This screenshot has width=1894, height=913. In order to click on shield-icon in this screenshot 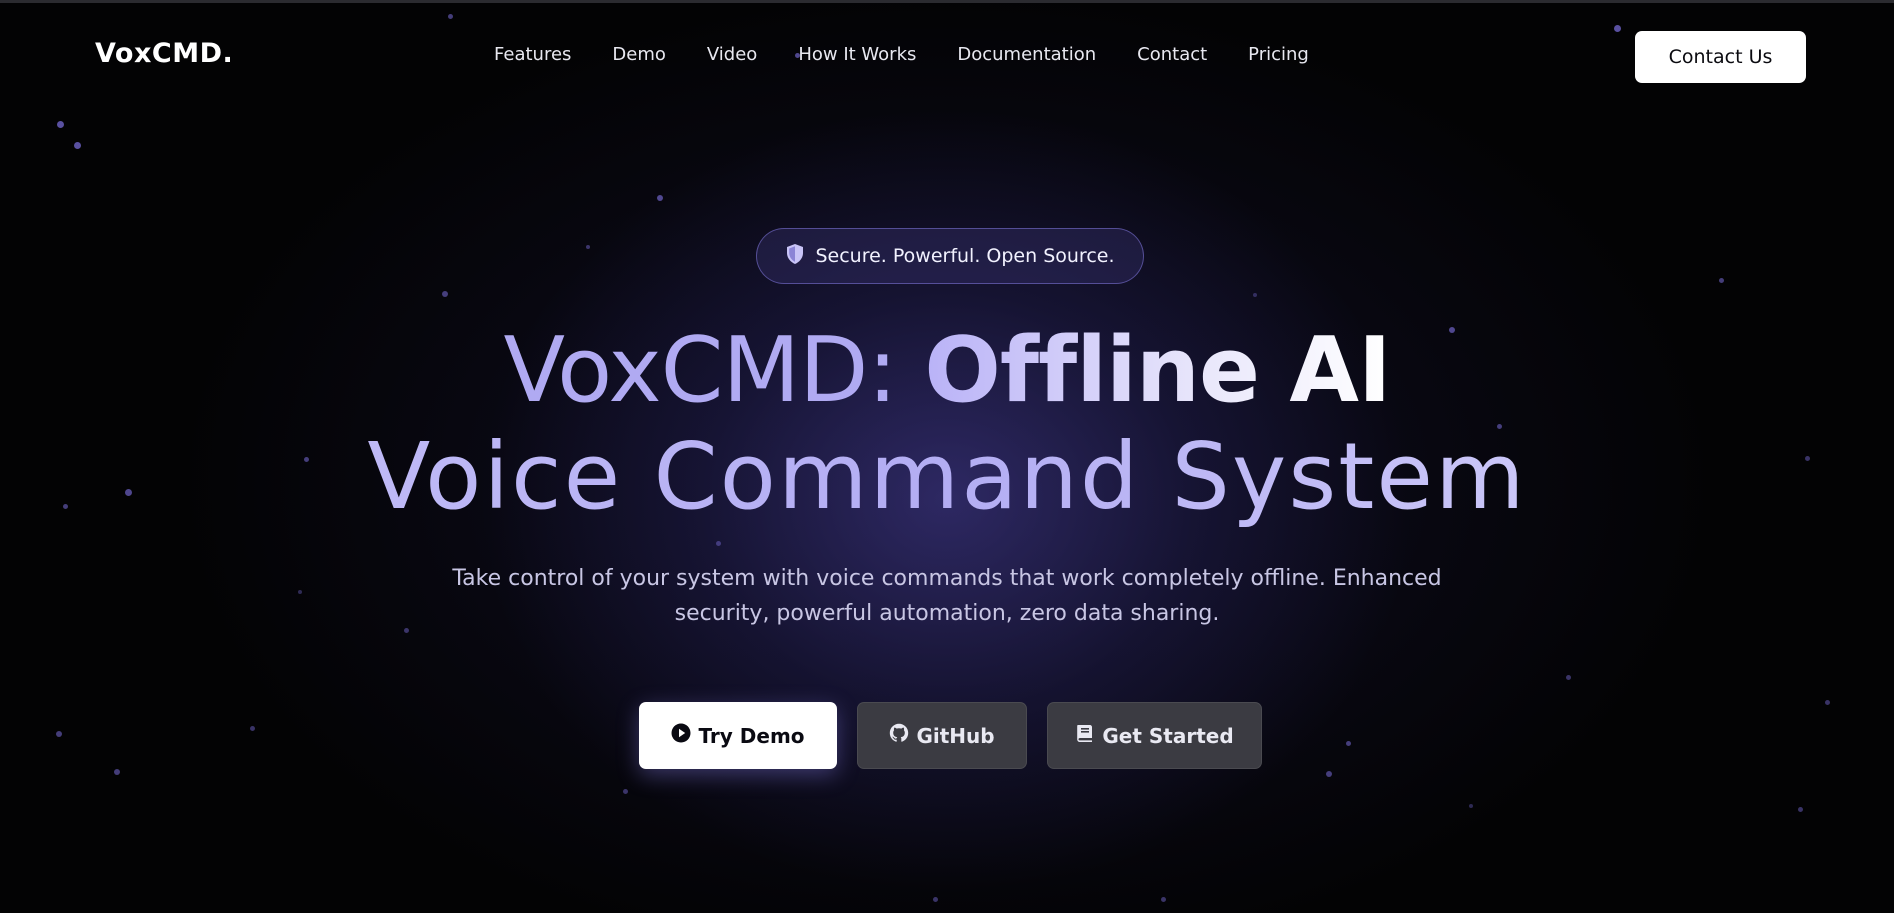, I will do `click(795, 256)`.